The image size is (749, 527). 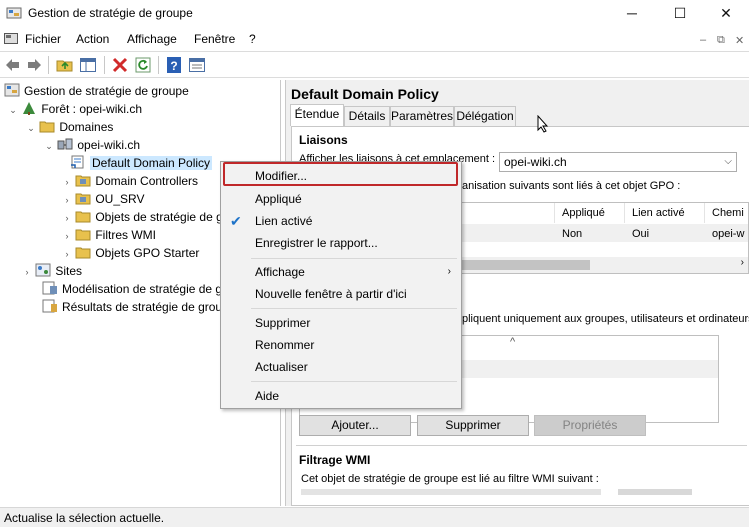 What do you see at coordinates (341, 294) in the screenshot?
I see `menu-item-new-window: Nouvelle fenêtre à partir d'ici` at bounding box center [341, 294].